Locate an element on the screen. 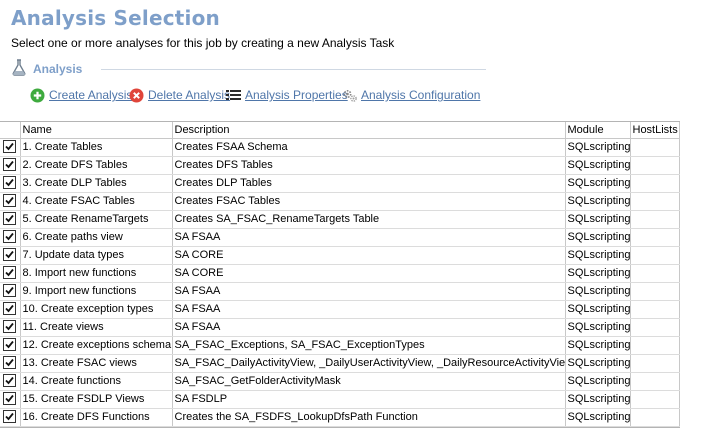 This screenshot has width=707, height=445. cell-description: Creates FSAA Schema is located at coordinates (369, 147).